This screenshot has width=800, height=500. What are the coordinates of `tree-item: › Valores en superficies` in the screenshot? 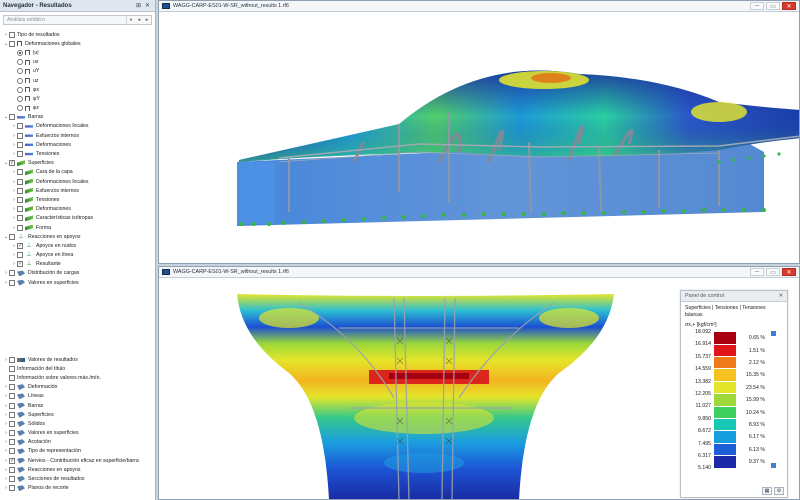 It's located at (77, 433).